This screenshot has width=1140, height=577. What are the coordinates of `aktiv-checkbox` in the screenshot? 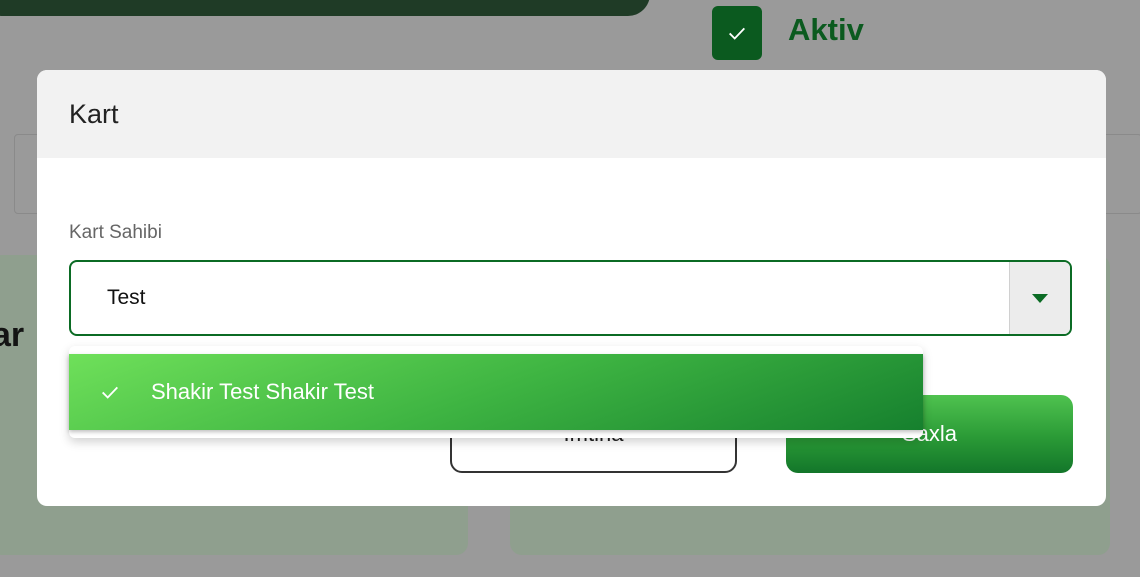 It's located at (737, 33).